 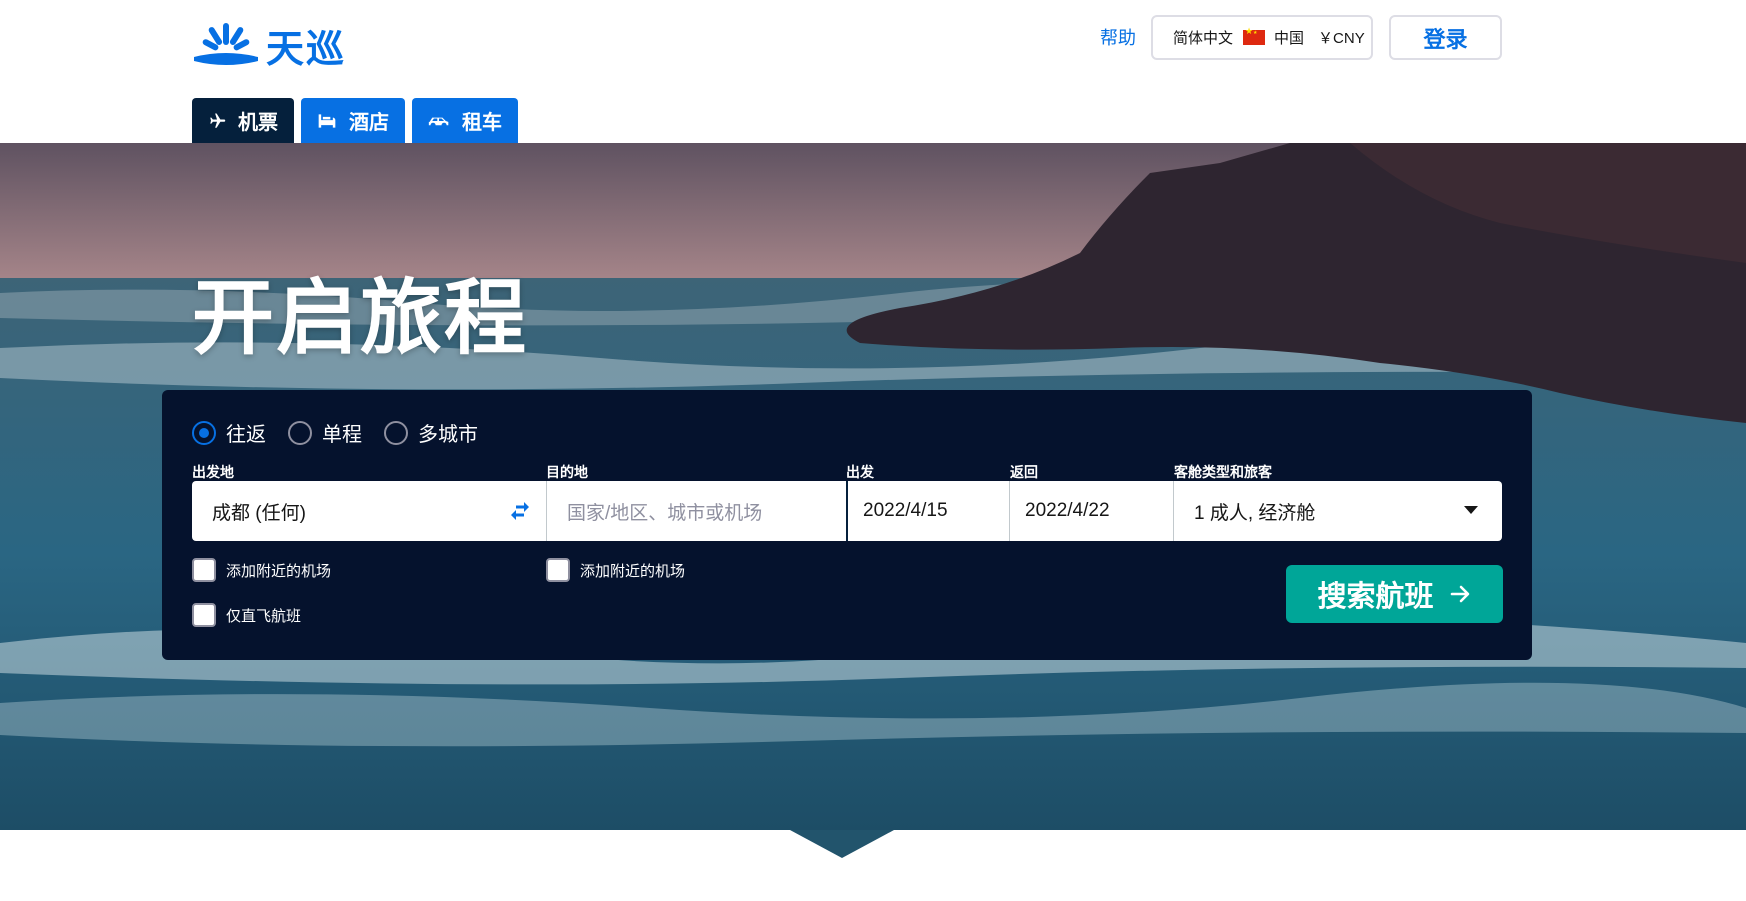 What do you see at coordinates (665, 513) in the screenshot?
I see `destination-placeholder: 国家/地区、城市或机场` at bounding box center [665, 513].